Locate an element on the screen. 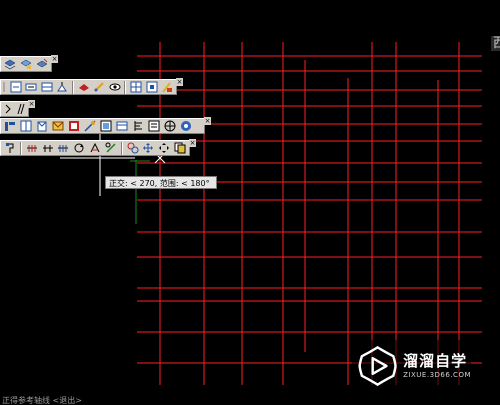 The height and width of the screenshot is (405, 500). layer-match-icon is located at coordinates (42, 64).